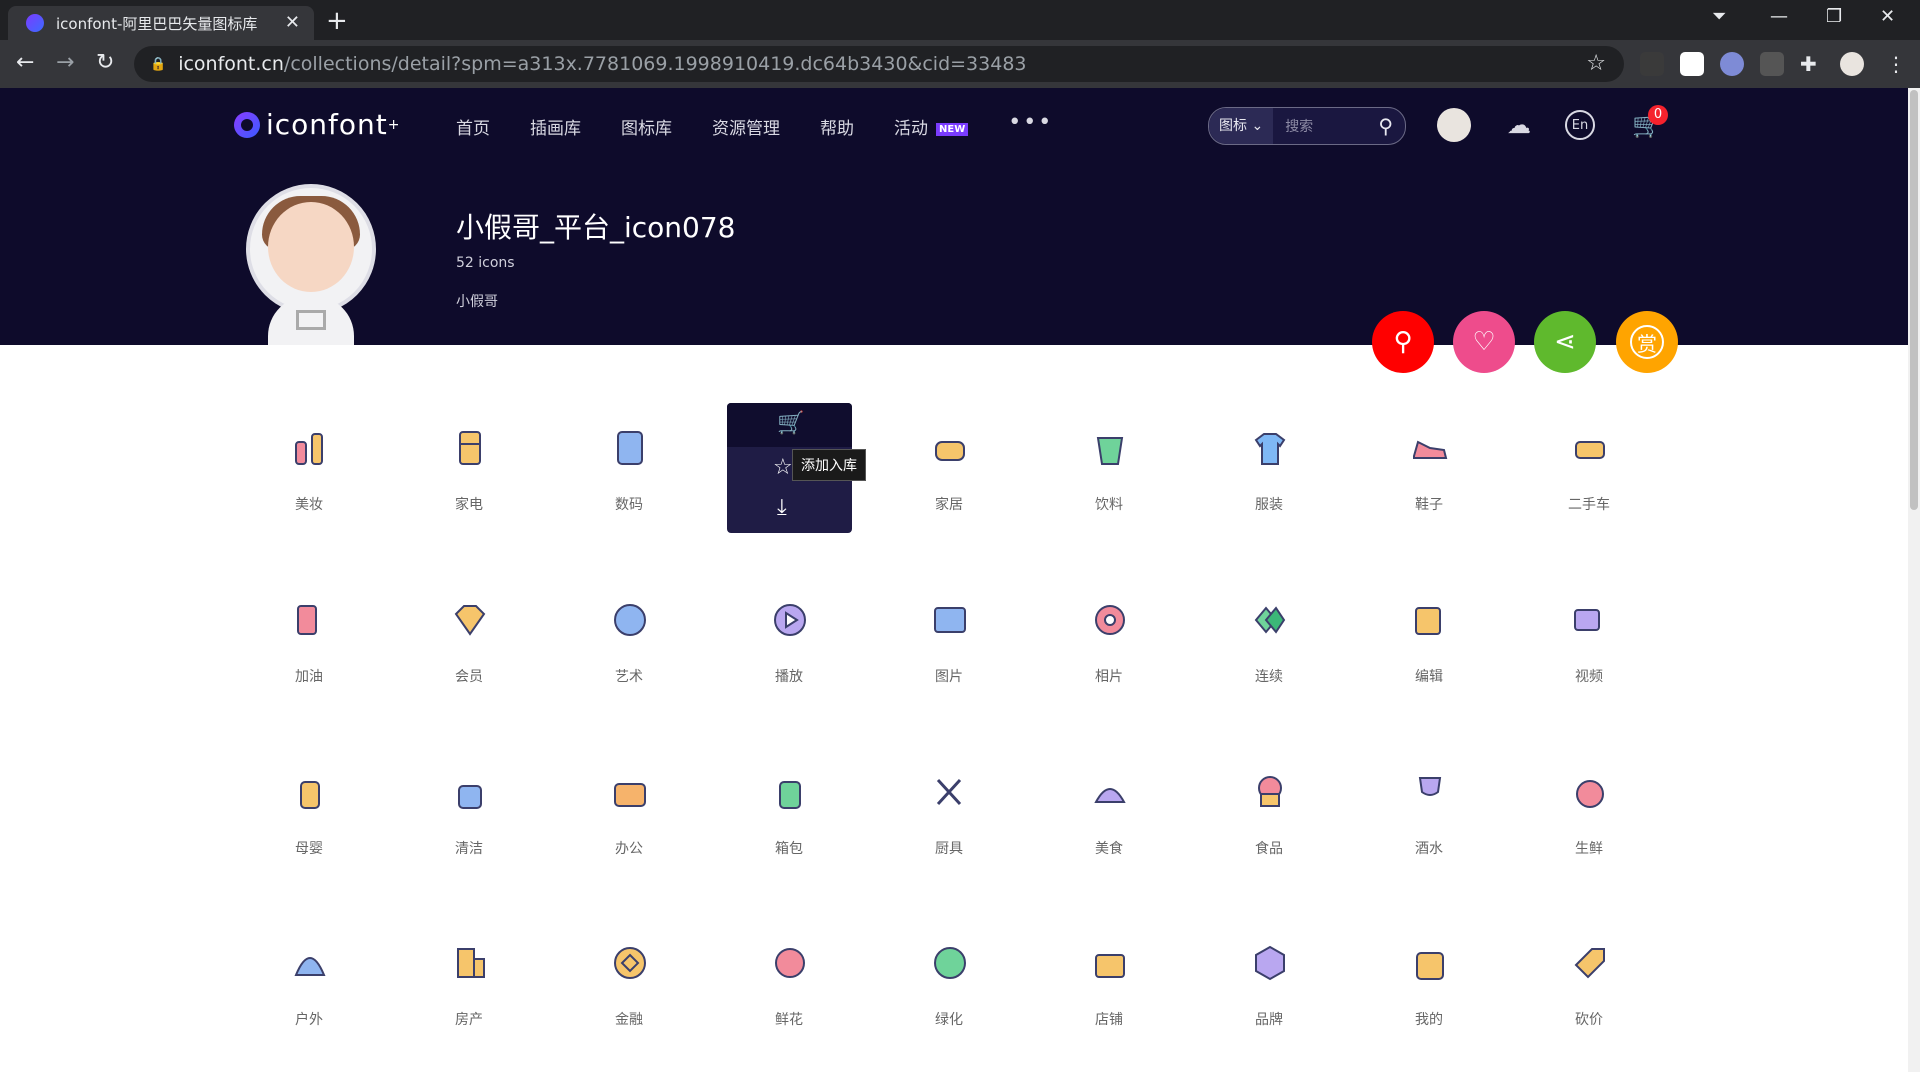  I want to click on icon-card: 美食, so click(1109, 811).